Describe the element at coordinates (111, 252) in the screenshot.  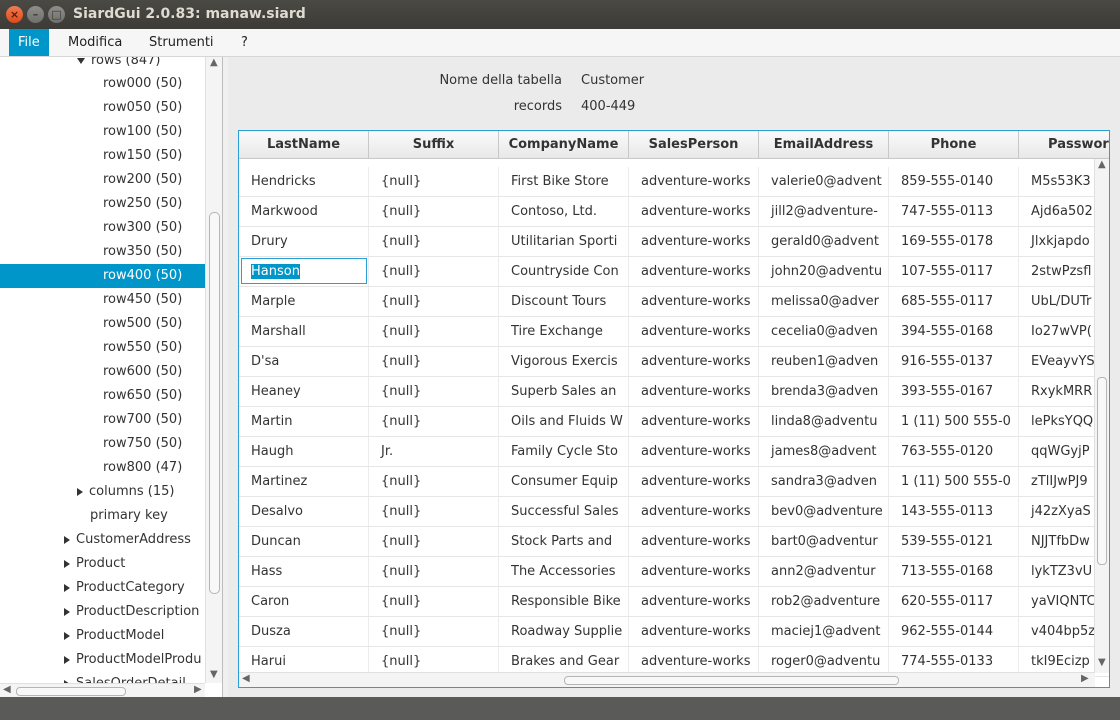
I see `tree-node-row-chunk: row350 (50)` at that location.